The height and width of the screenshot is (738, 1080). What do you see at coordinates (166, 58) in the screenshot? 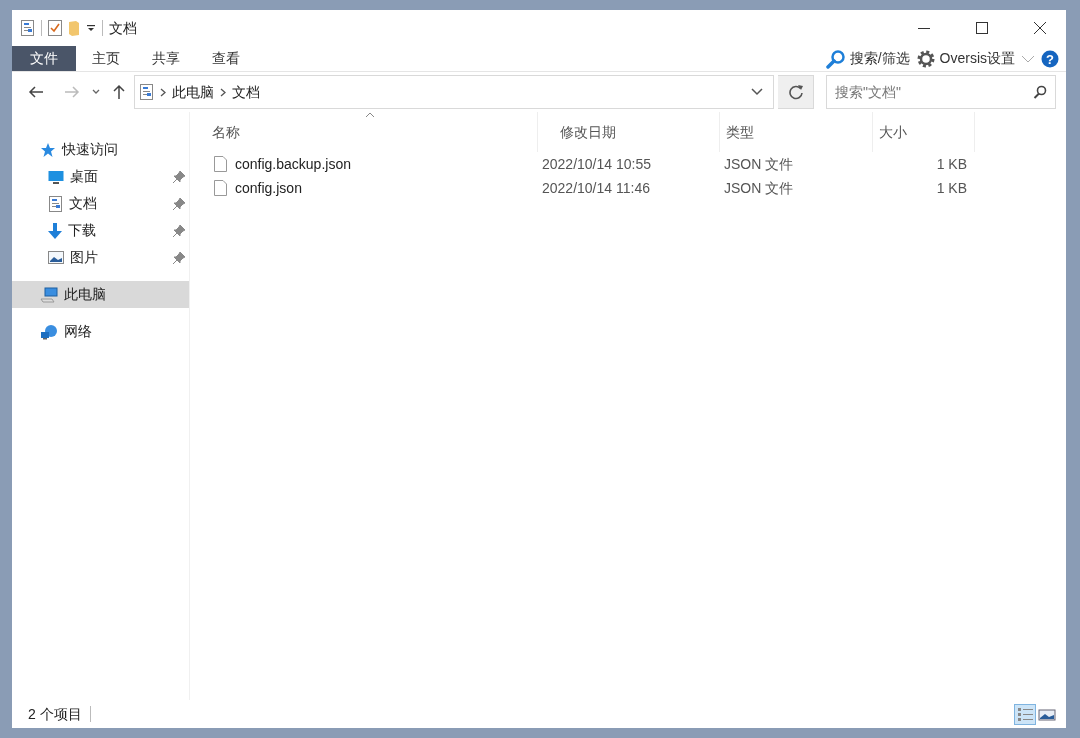
I see `ribbon-tab: 共享` at bounding box center [166, 58].